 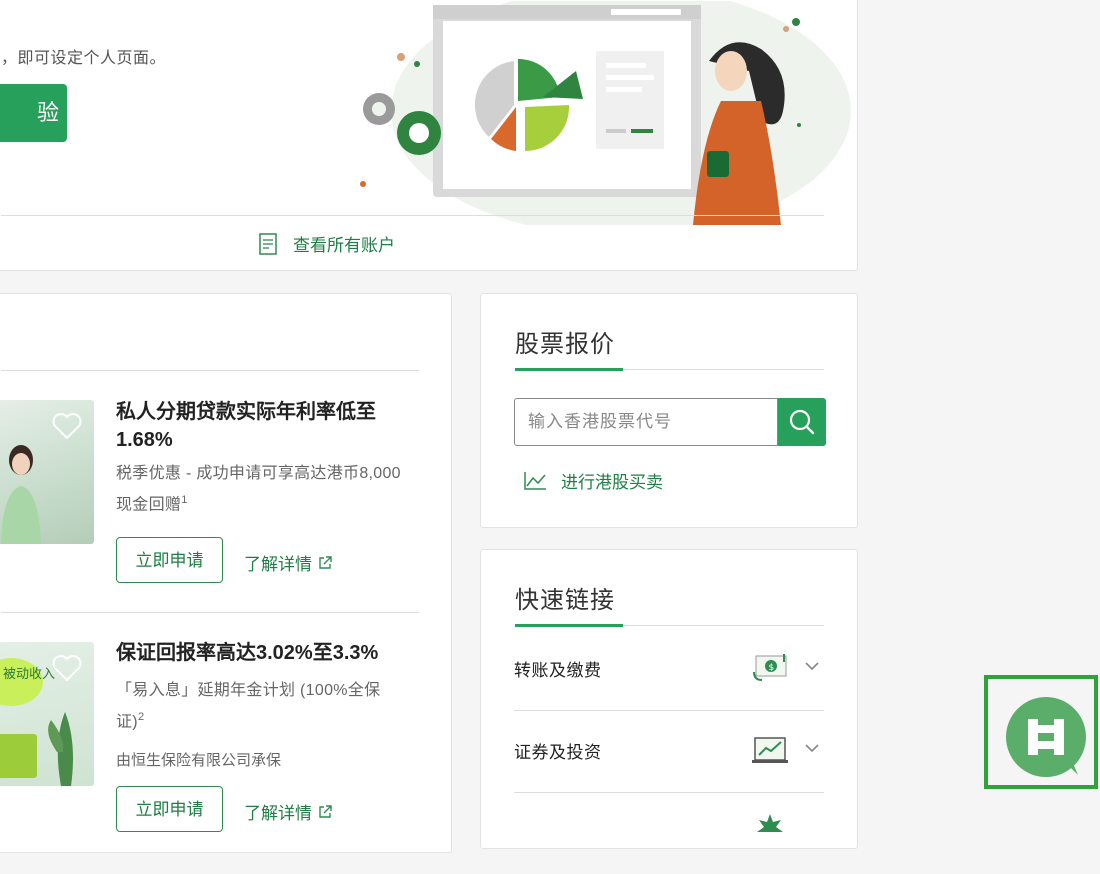 I want to click on footnote-marker: 1, so click(x=184, y=500).